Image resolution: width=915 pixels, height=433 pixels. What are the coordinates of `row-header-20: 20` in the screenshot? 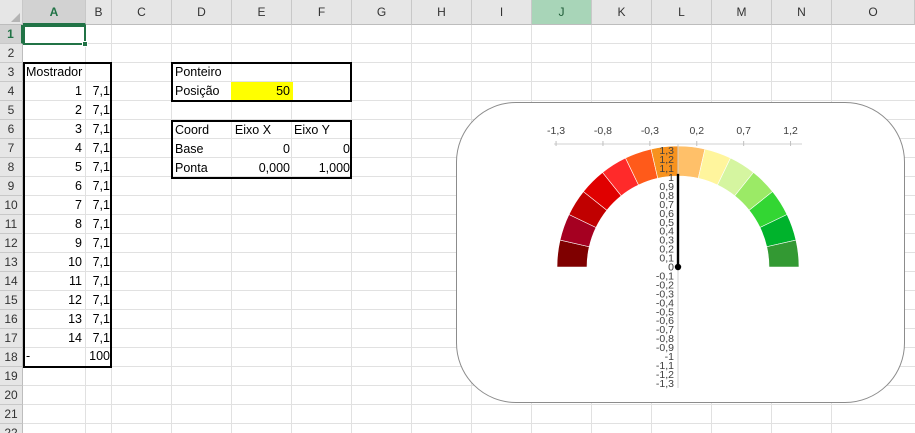 It's located at (11, 395).